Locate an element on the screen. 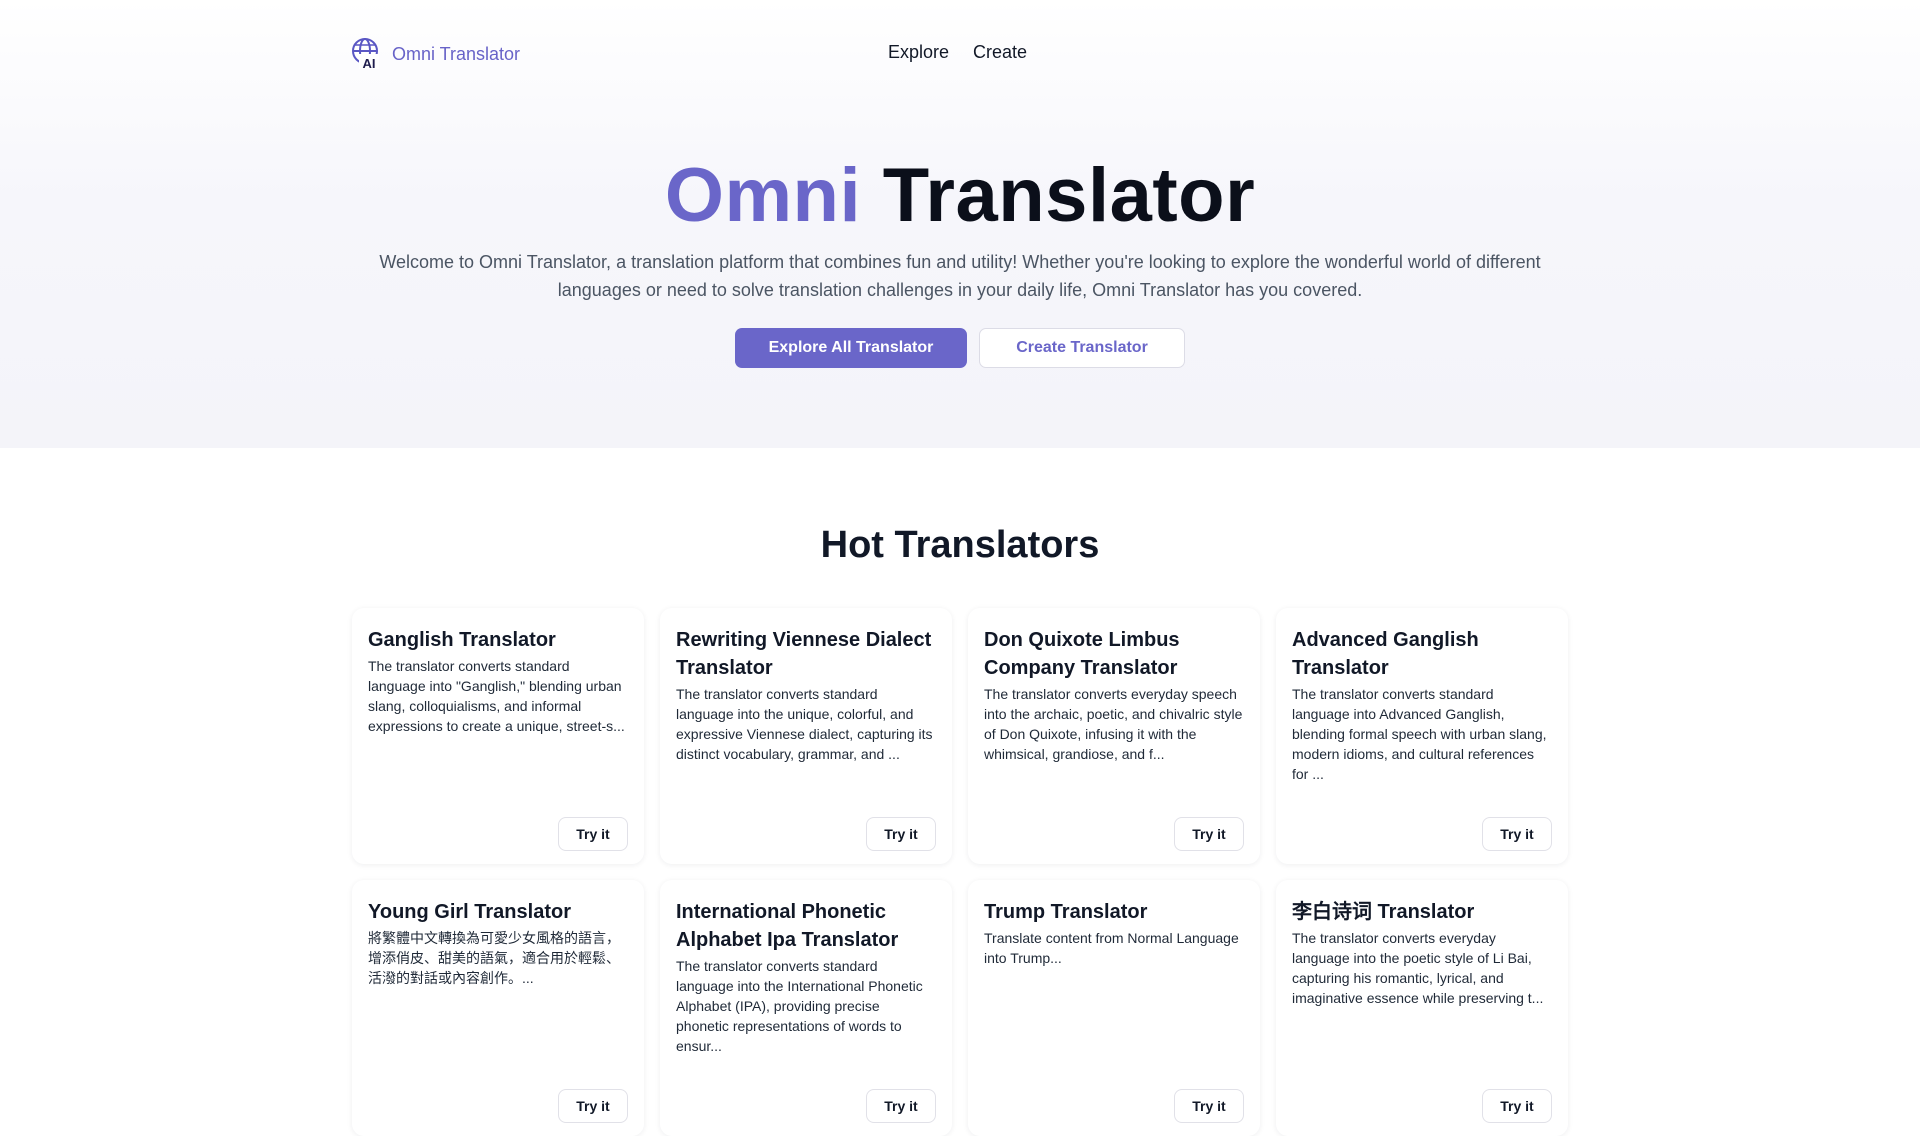  card-title: Young Girl Translator is located at coordinates (469, 912).